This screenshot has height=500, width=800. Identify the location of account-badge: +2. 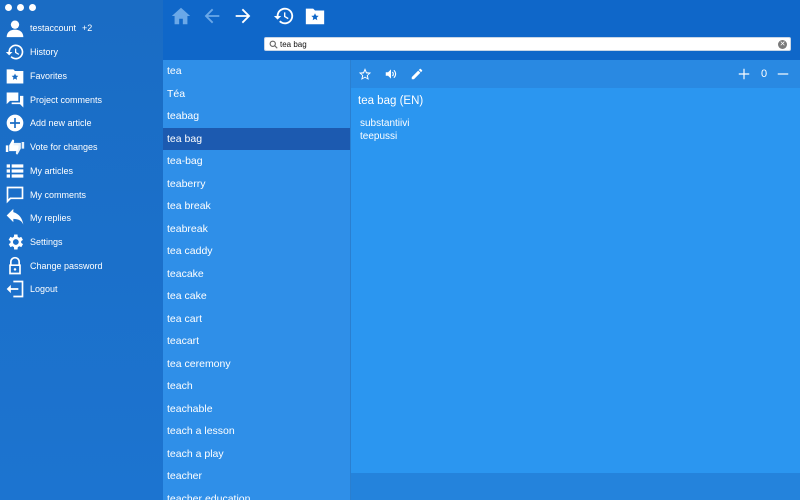
(87, 28).